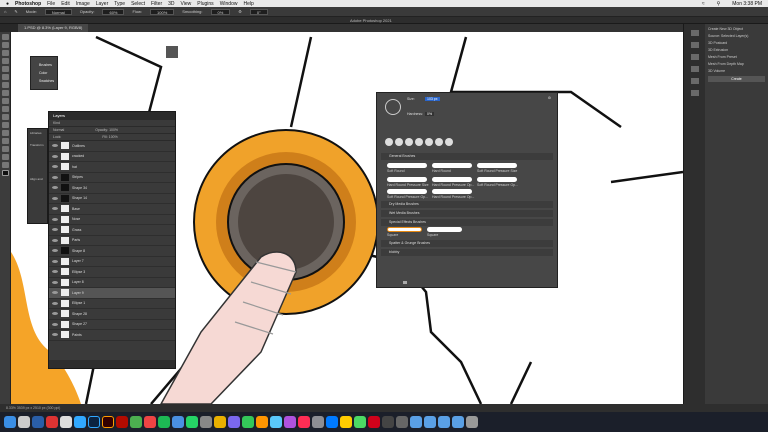 Image resolution: width=768 pixels, height=432 pixels. What do you see at coordinates (467, 243) in the screenshot?
I see `group-spatter: Spatter & Grunge Brushes` at bounding box center [467, 243].